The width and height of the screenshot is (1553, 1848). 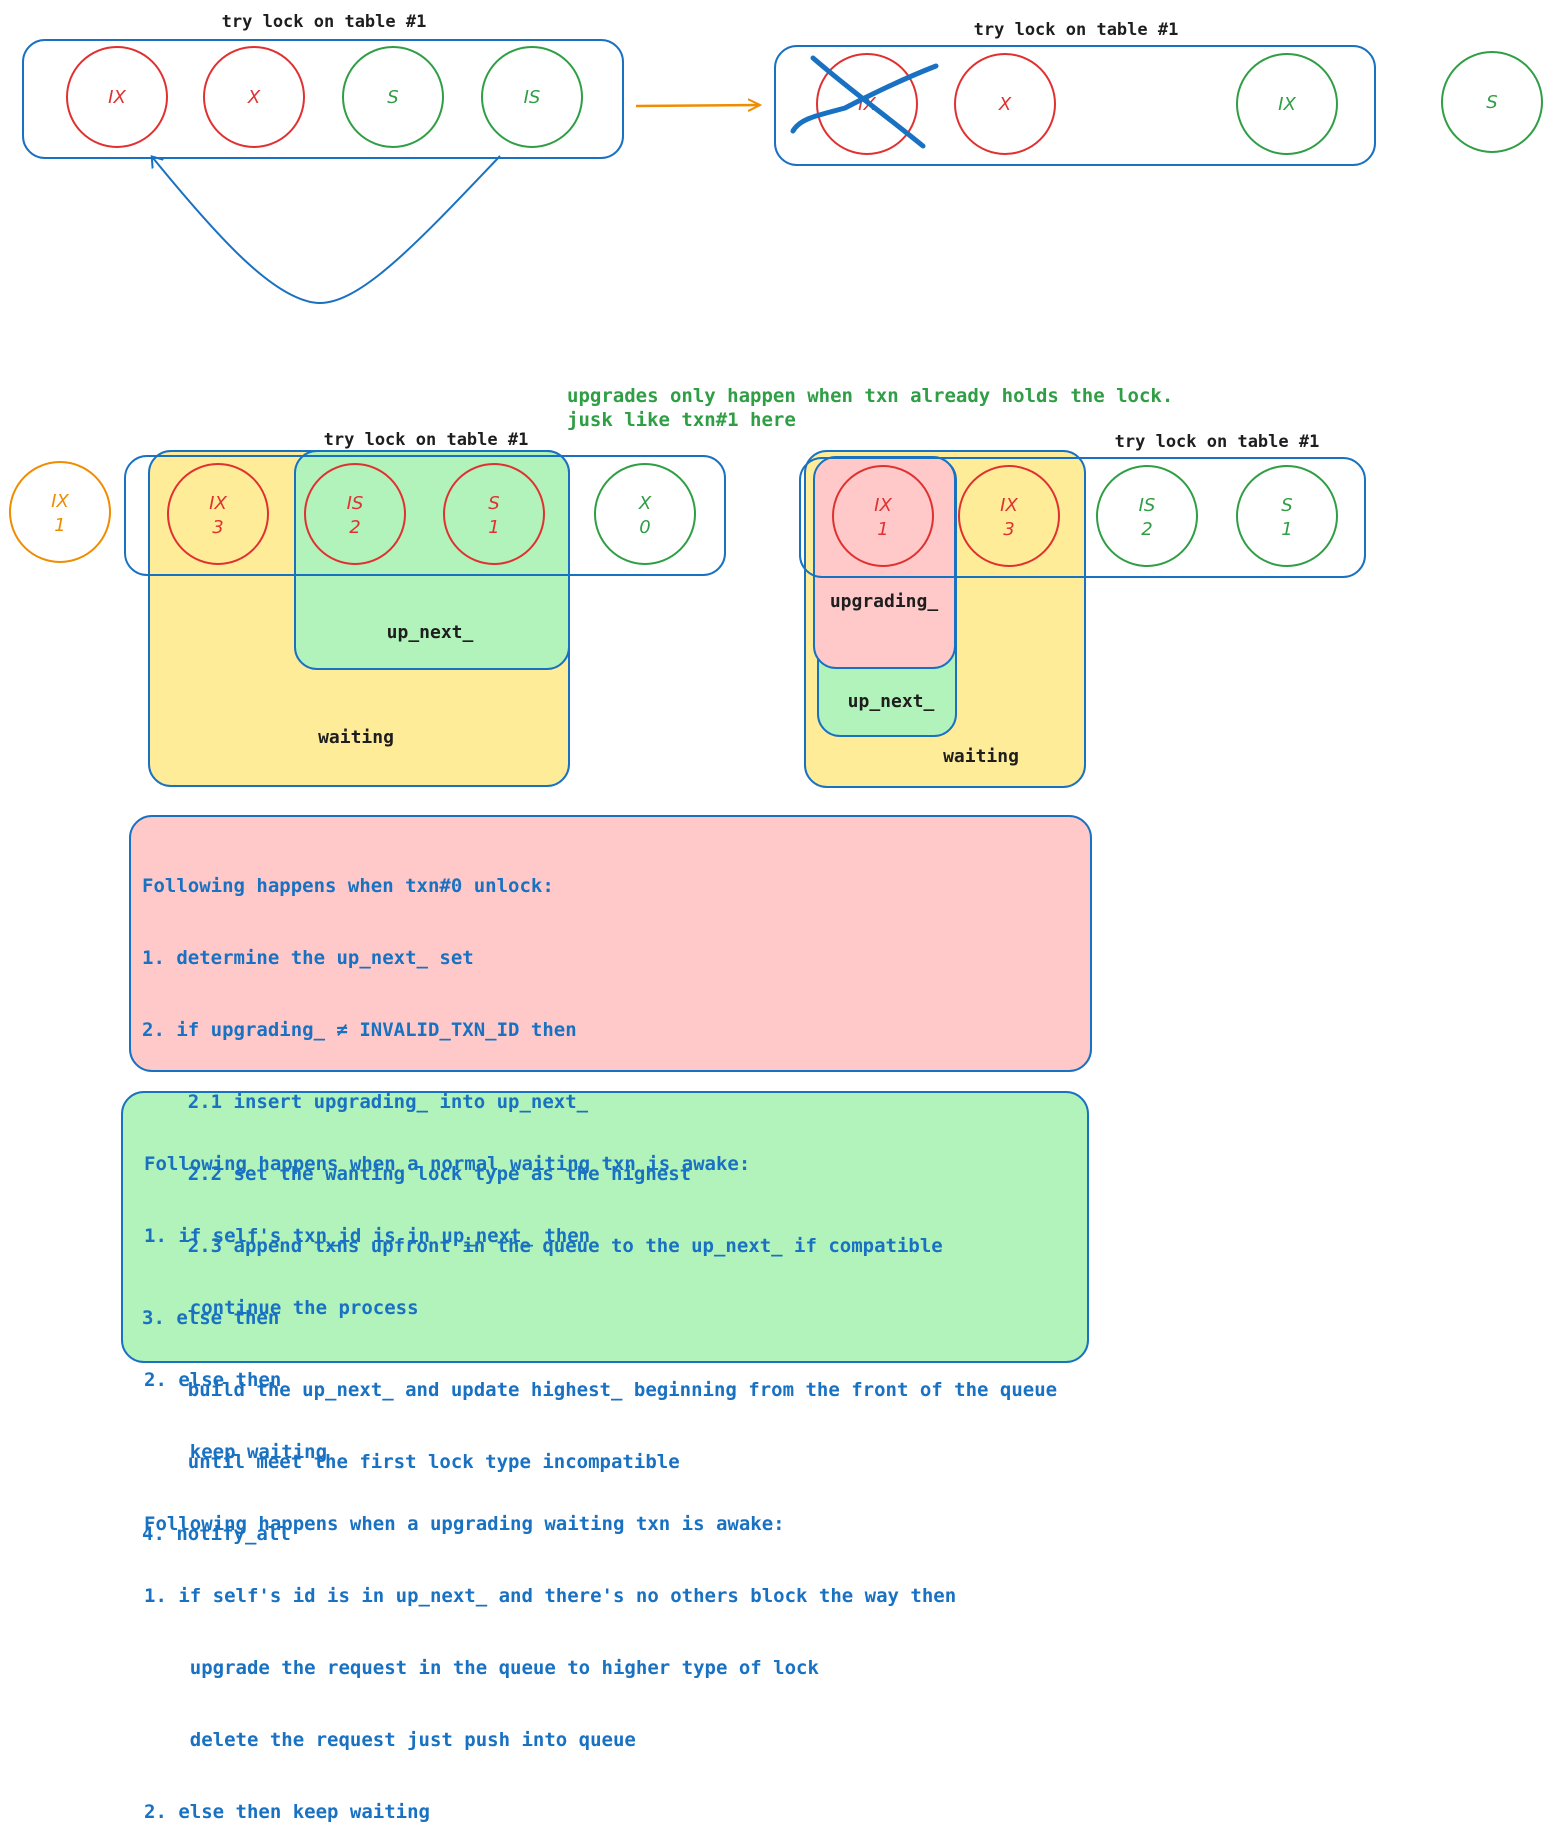 What do you see at coordinates (213, 1380) in the screenshot?
I see `awake-step-line: 2. else then` at bounding box center [213, 1380].